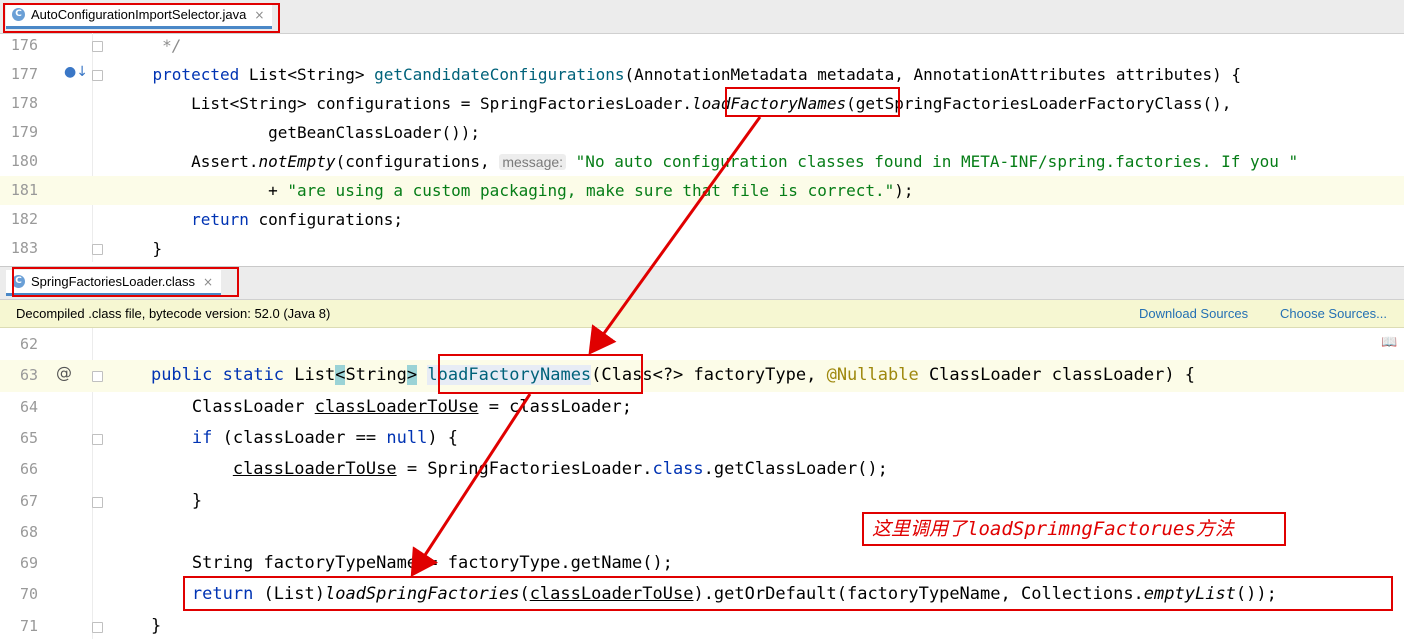 Image resolution: width=1404 pixels, height=639 pixels. What do you see at coordinates (186, 161) in the screenshot?
I see `code-token: Assert.` at bounding box center [186, 161].